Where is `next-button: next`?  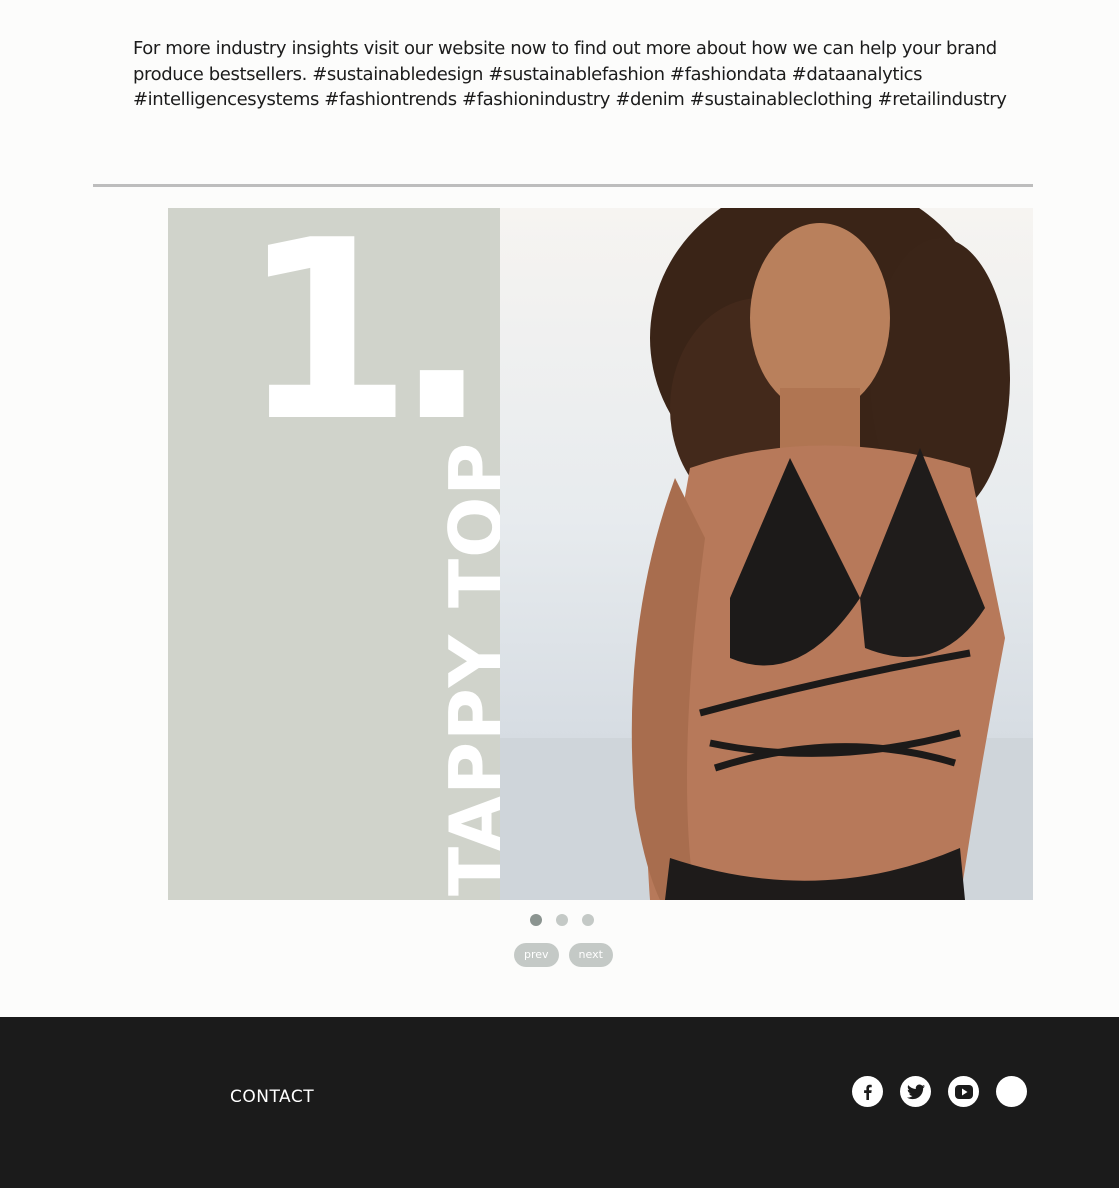 next-button: next is located at coordinates (590, 955).